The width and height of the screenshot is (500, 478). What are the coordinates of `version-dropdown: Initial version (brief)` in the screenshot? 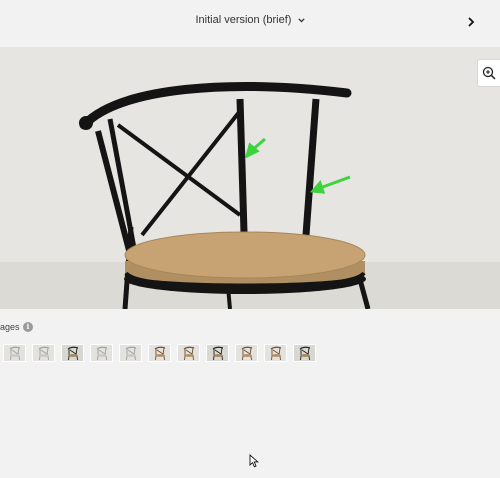 It's located at (250, 20).